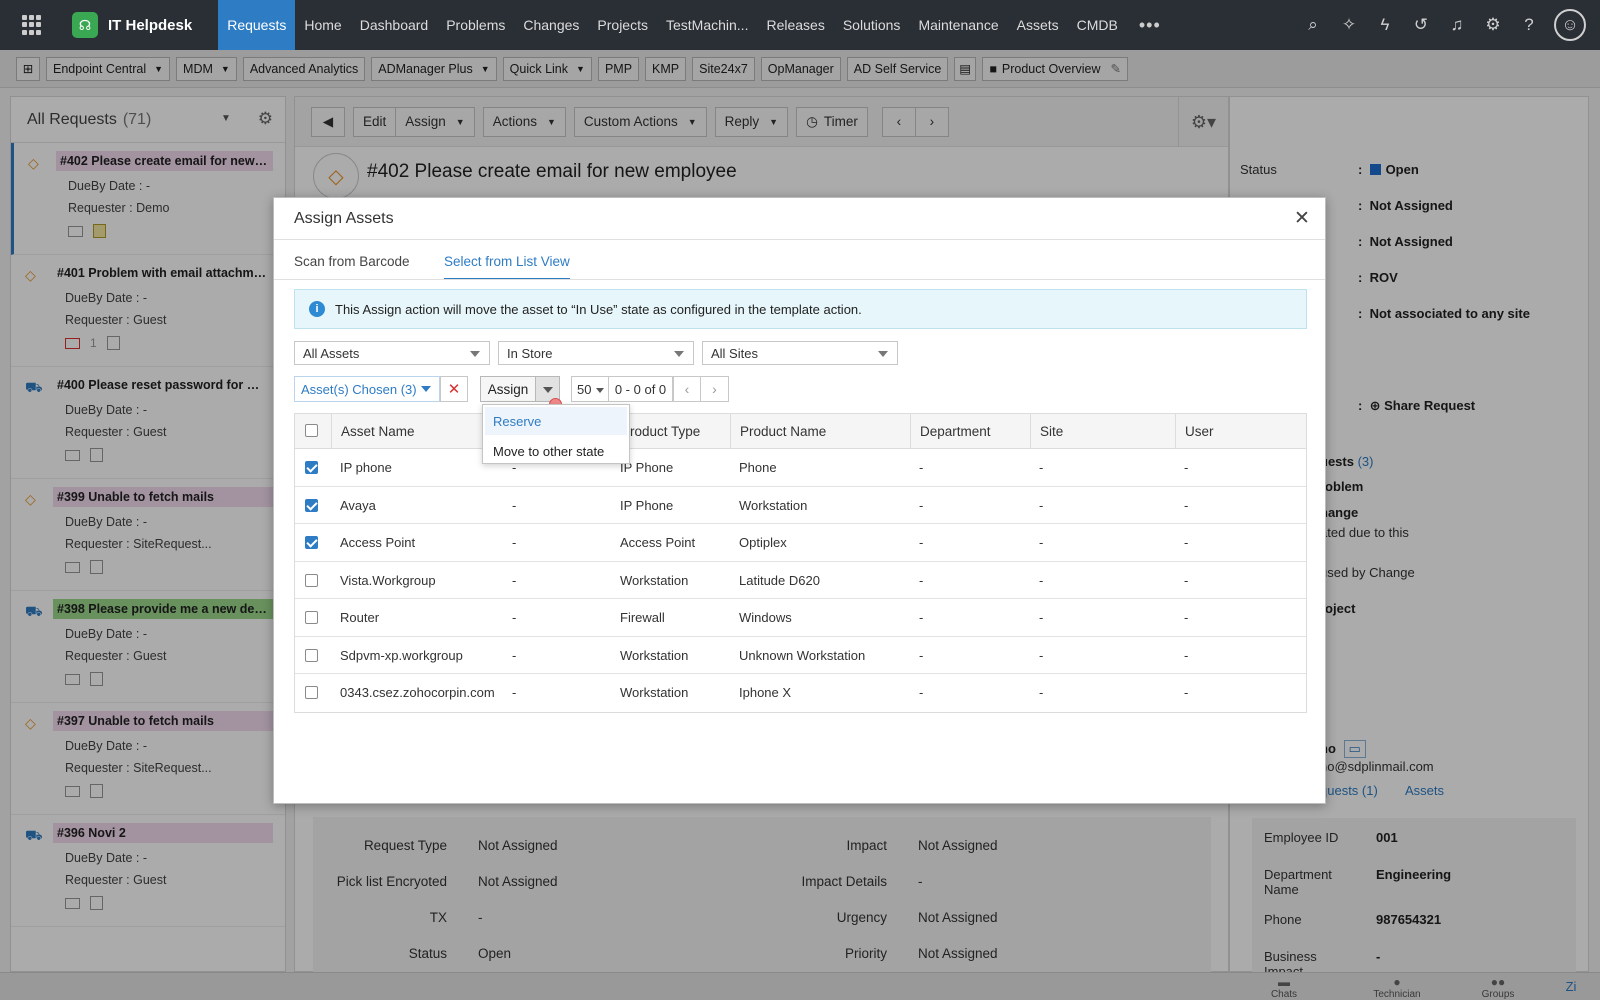 The width and height of the screenshot is (1600, 1000). Describe the element at coordinates (800, 543) in the screenshot. I see `table-row: Access Point - Access Point Optiplex - - -` at that location.